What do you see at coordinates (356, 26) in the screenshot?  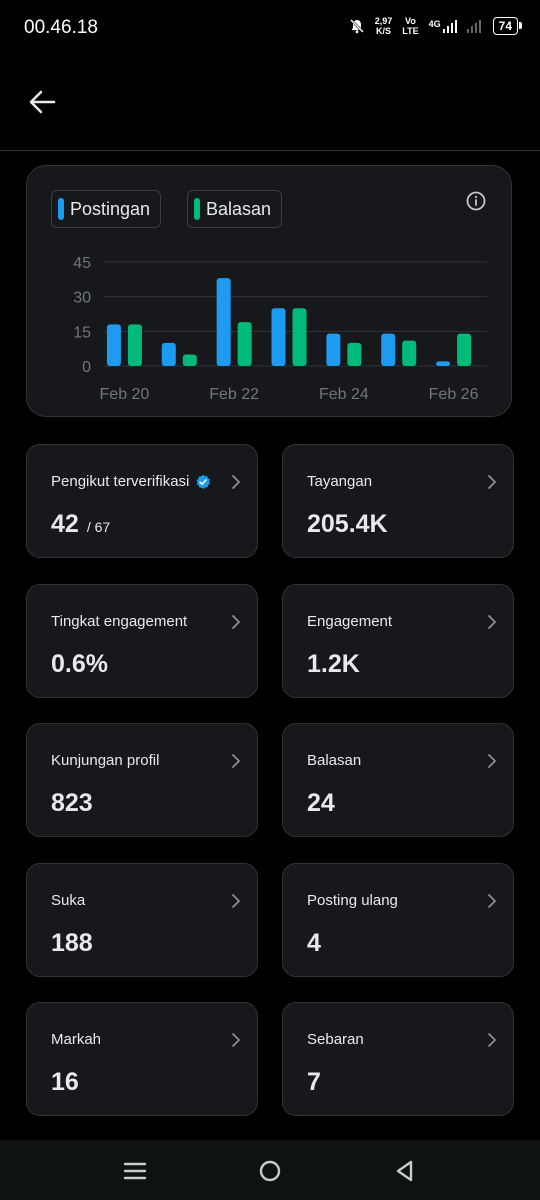 I see `mute-bell-icon` at bounding box center [356, 26].